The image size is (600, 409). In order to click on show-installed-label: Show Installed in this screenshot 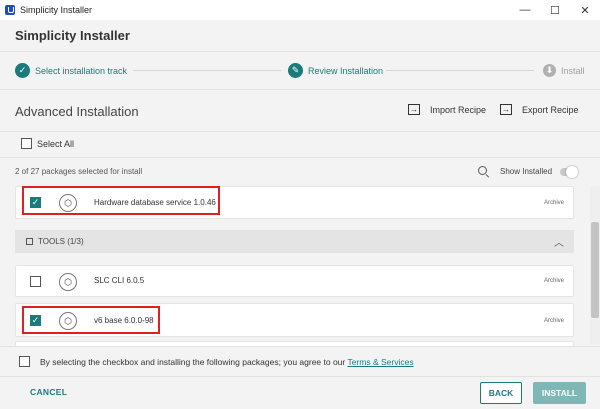, I will do `click(526, 171)`.